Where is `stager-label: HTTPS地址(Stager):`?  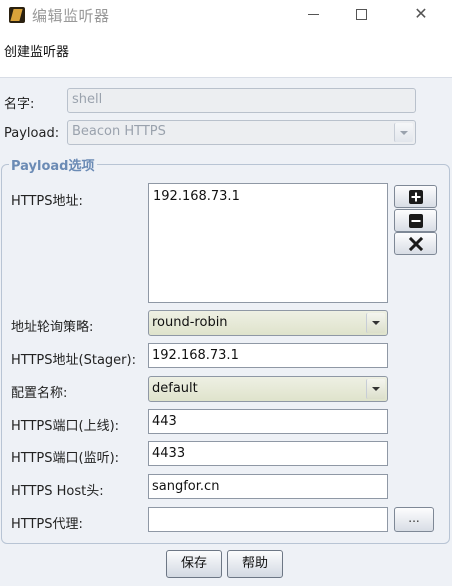 stager-label: HTTPS地址(Stager): is located at coordinates (73, 360).